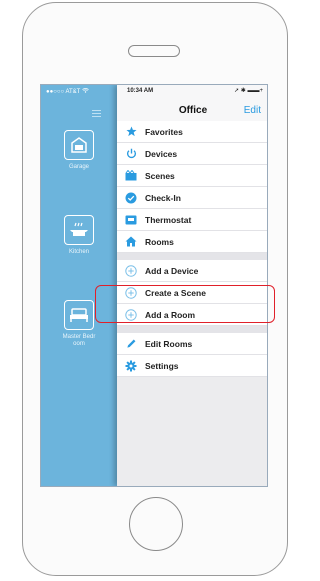 This screenshot has width=320, height=581. What do you see at coordinates (78, 167) in the screenshot?
I see `room-label: Garage` at bounding box center [78, 167].